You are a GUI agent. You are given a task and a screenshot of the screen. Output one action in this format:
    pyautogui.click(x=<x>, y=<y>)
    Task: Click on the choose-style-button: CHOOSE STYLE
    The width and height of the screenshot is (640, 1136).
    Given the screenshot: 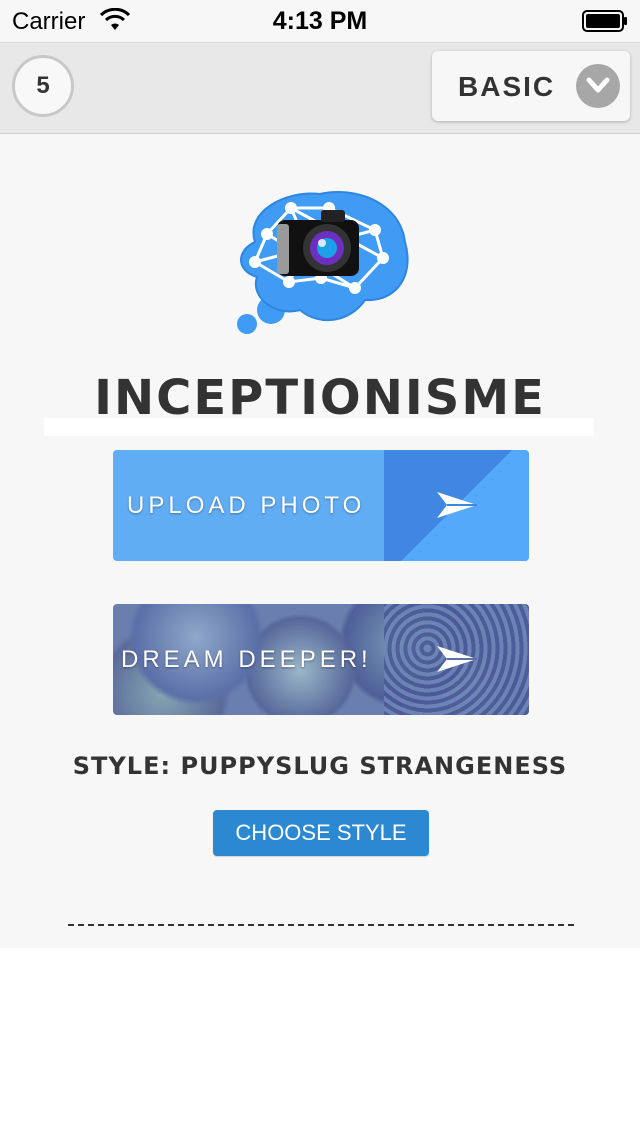 What is the action you would take?
    pyautogui.click(x=321, y=833)
    